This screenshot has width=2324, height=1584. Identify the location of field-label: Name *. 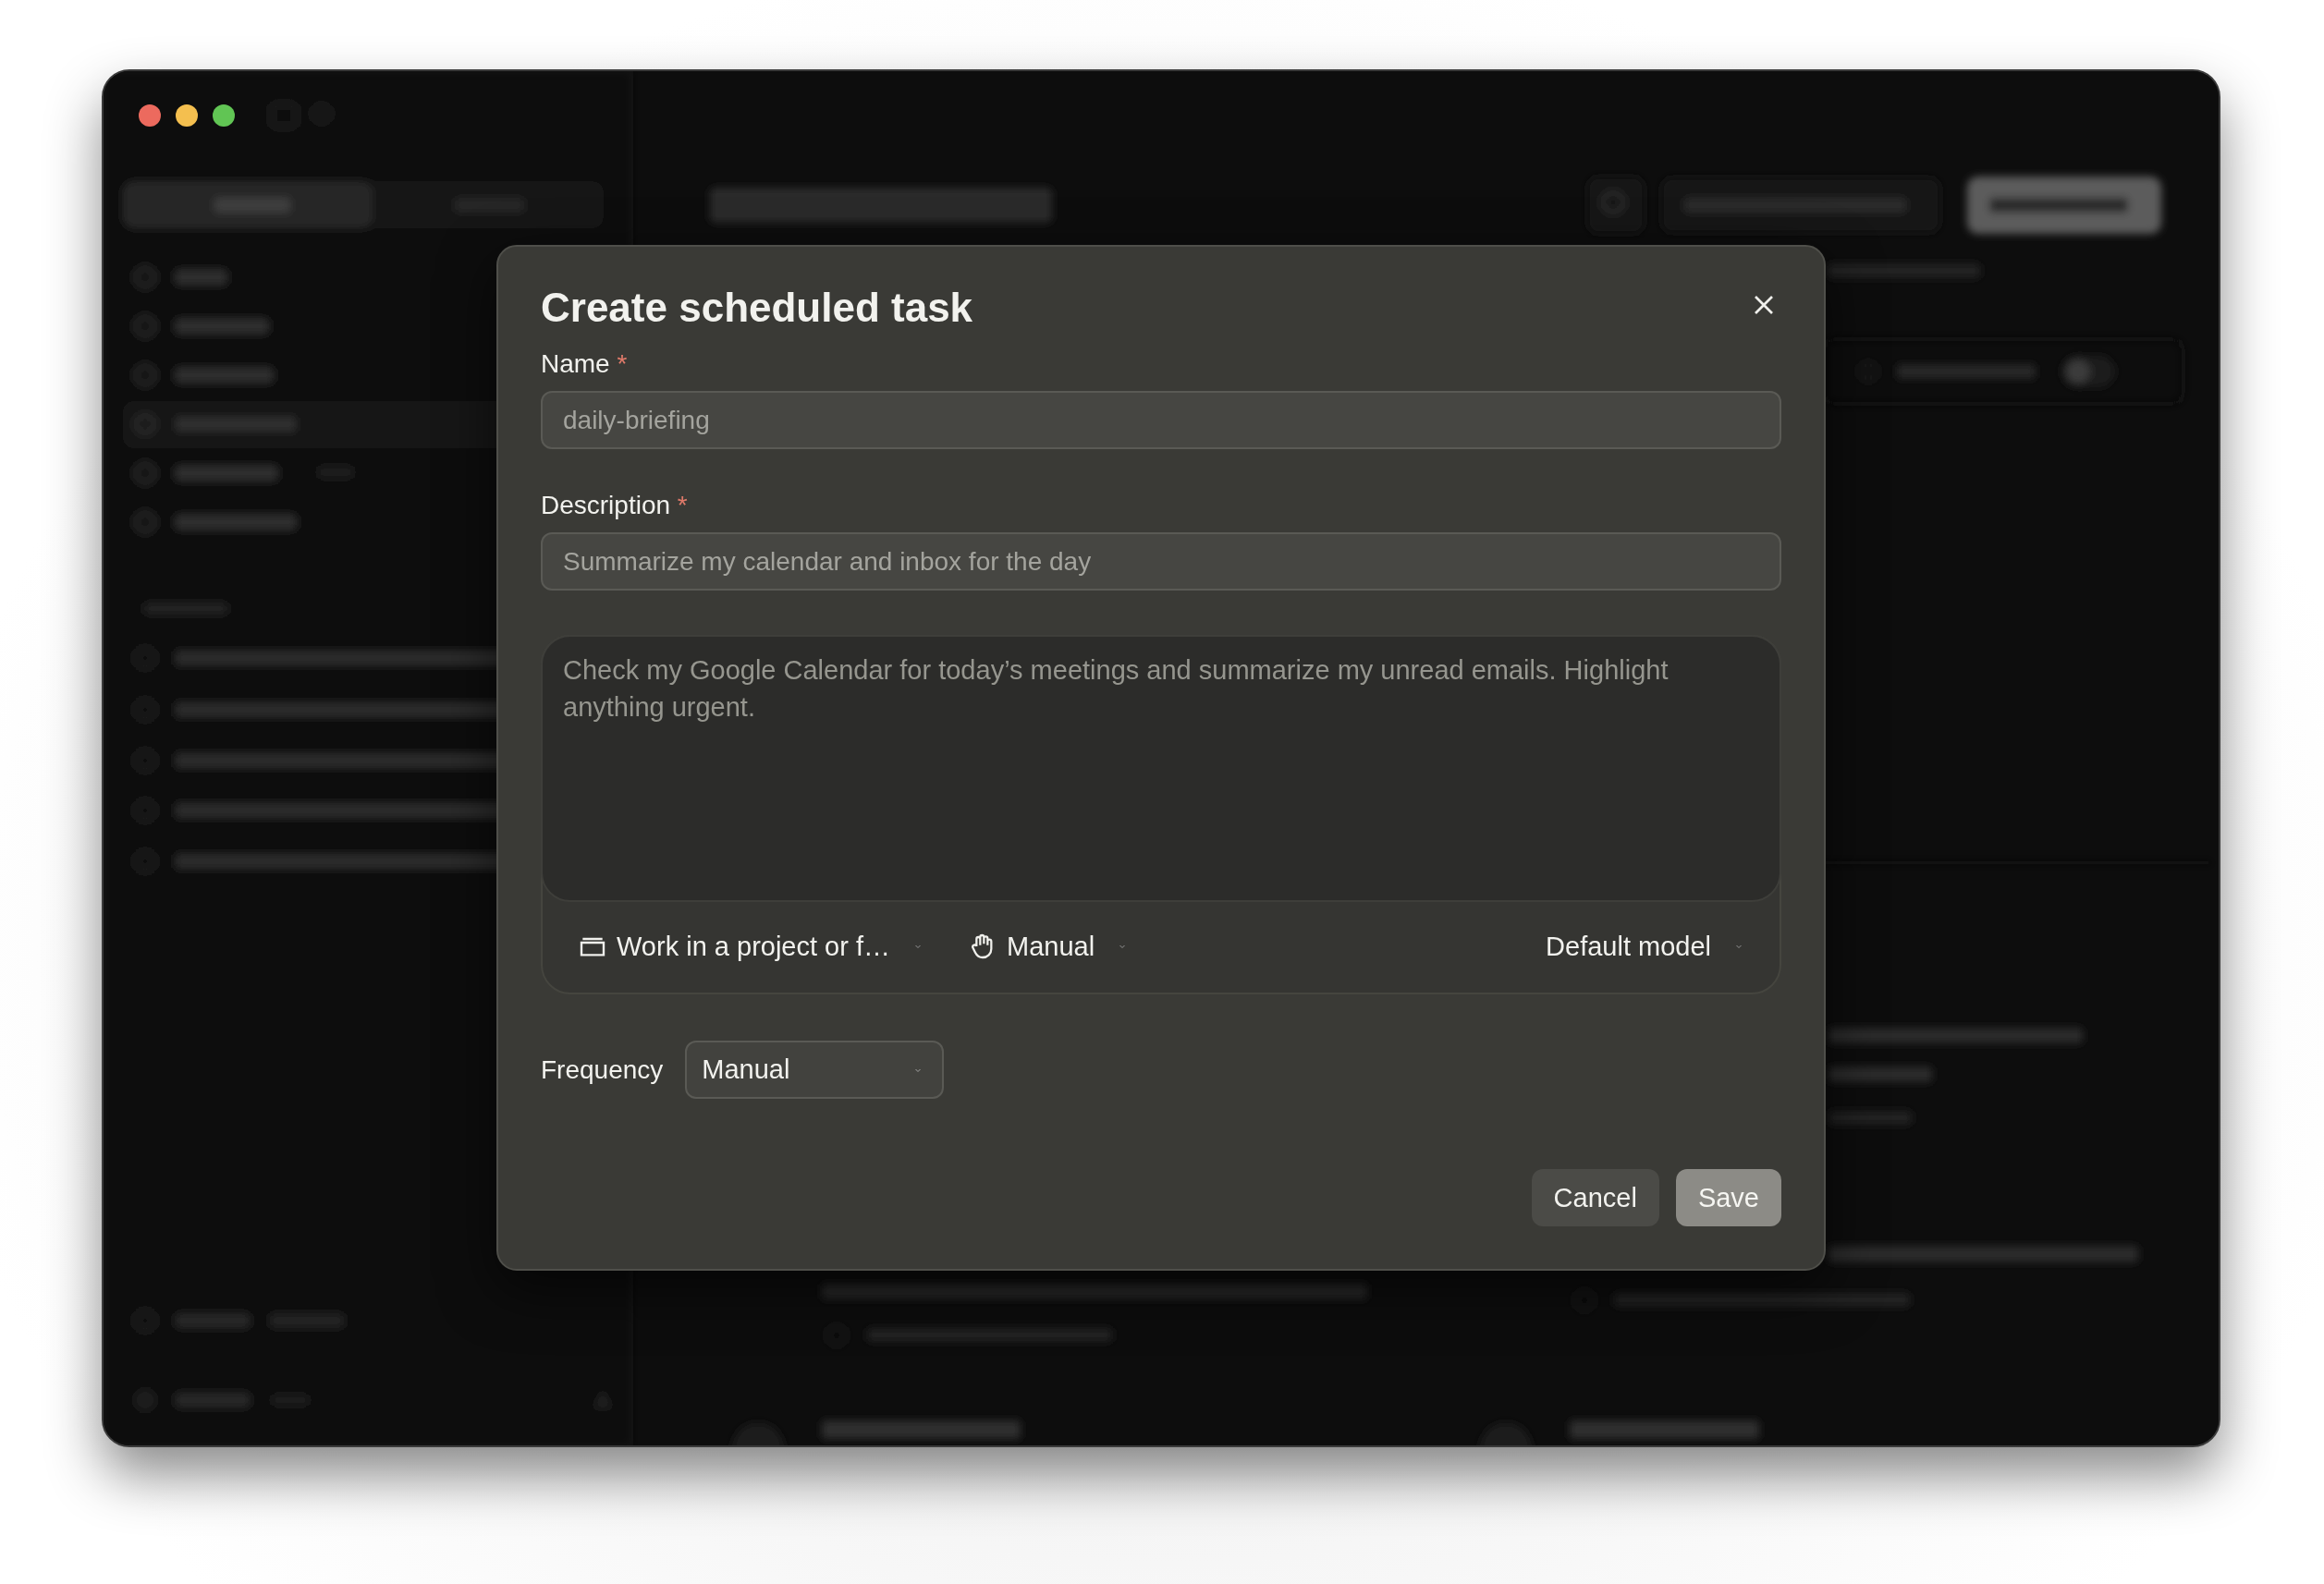
(585, 364).